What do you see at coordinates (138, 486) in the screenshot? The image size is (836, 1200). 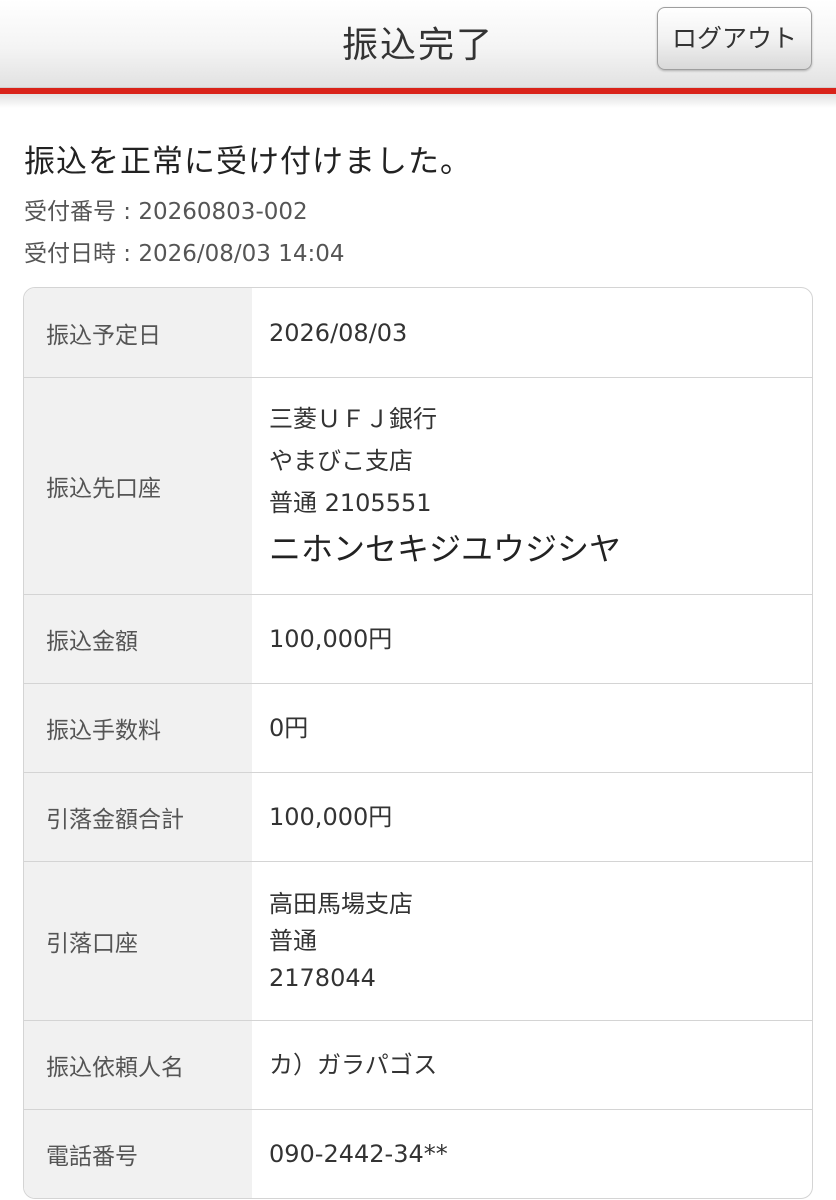 I see `row-label: 振込先口座` at bounding box center [138, 486].